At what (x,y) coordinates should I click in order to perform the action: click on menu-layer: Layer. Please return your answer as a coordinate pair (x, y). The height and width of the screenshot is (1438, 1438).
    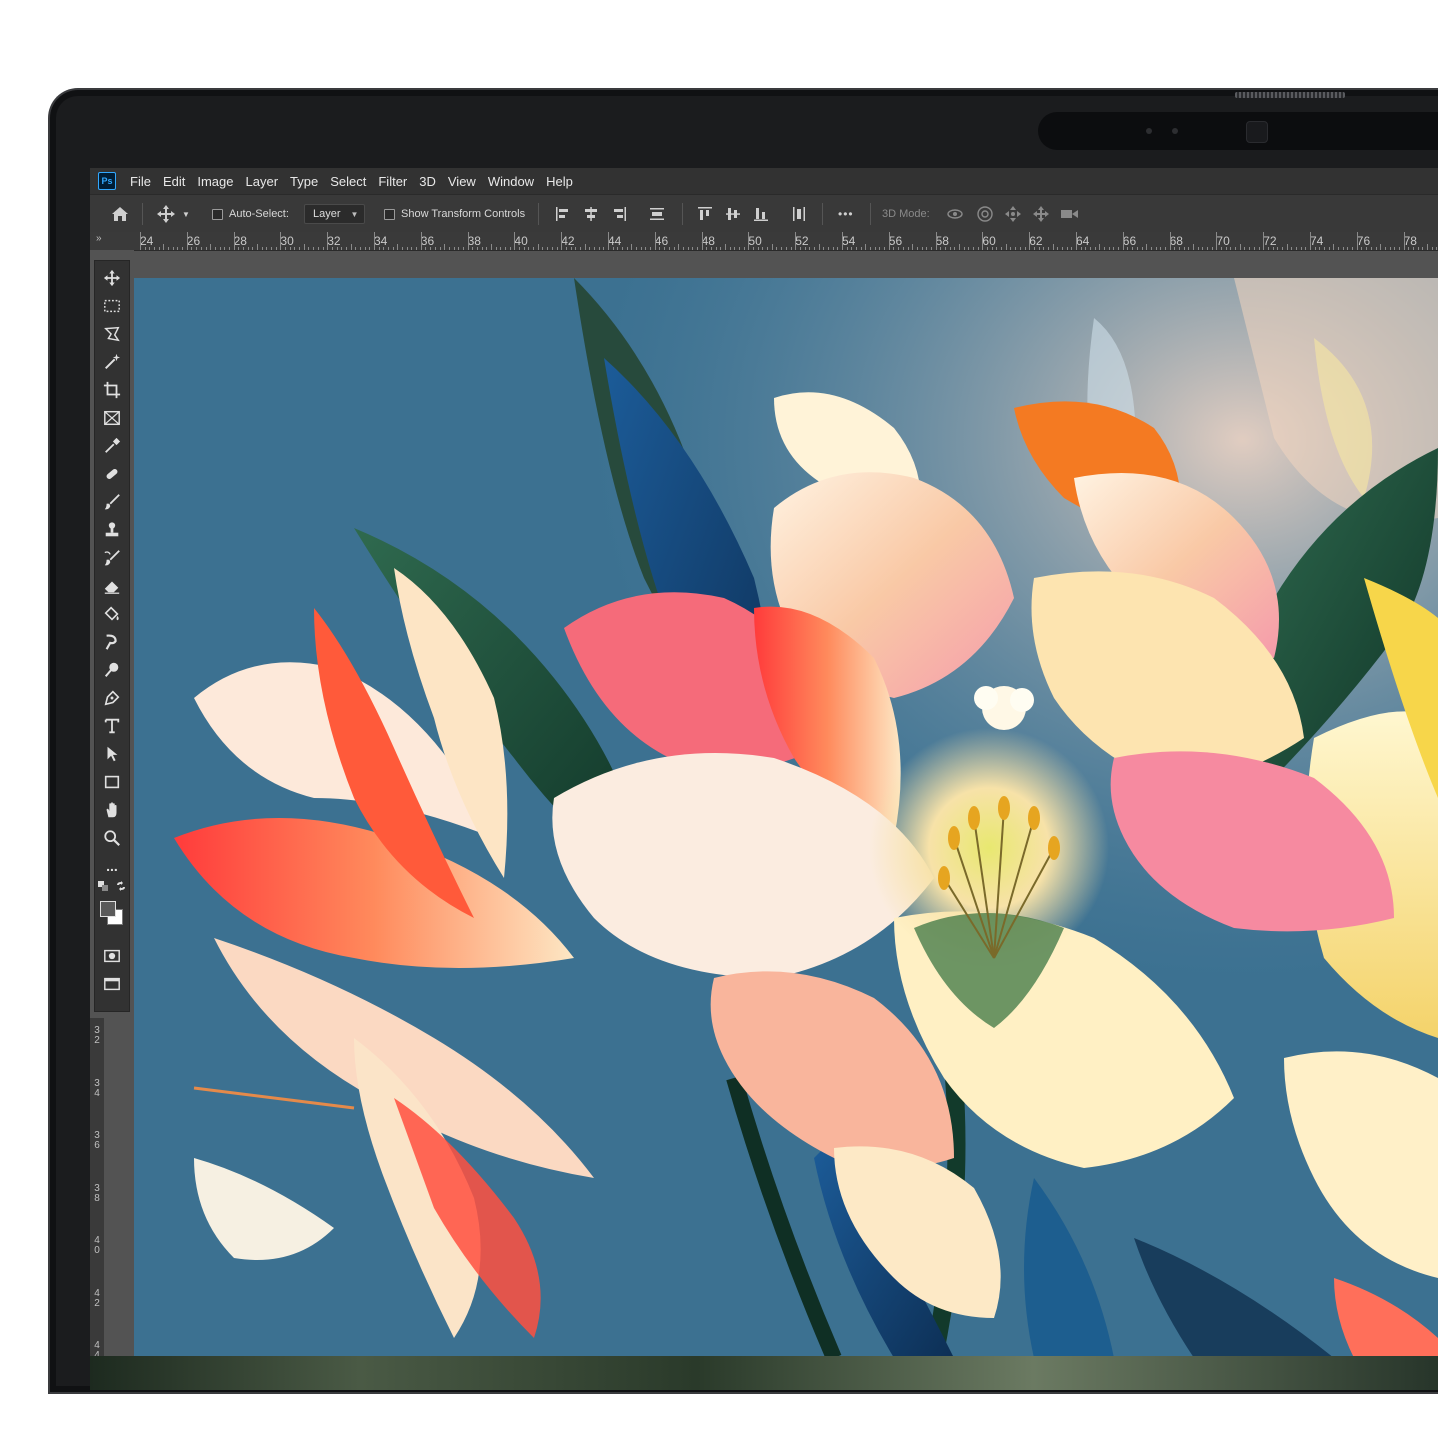
    Looking at the image, I should click on (262, 181).